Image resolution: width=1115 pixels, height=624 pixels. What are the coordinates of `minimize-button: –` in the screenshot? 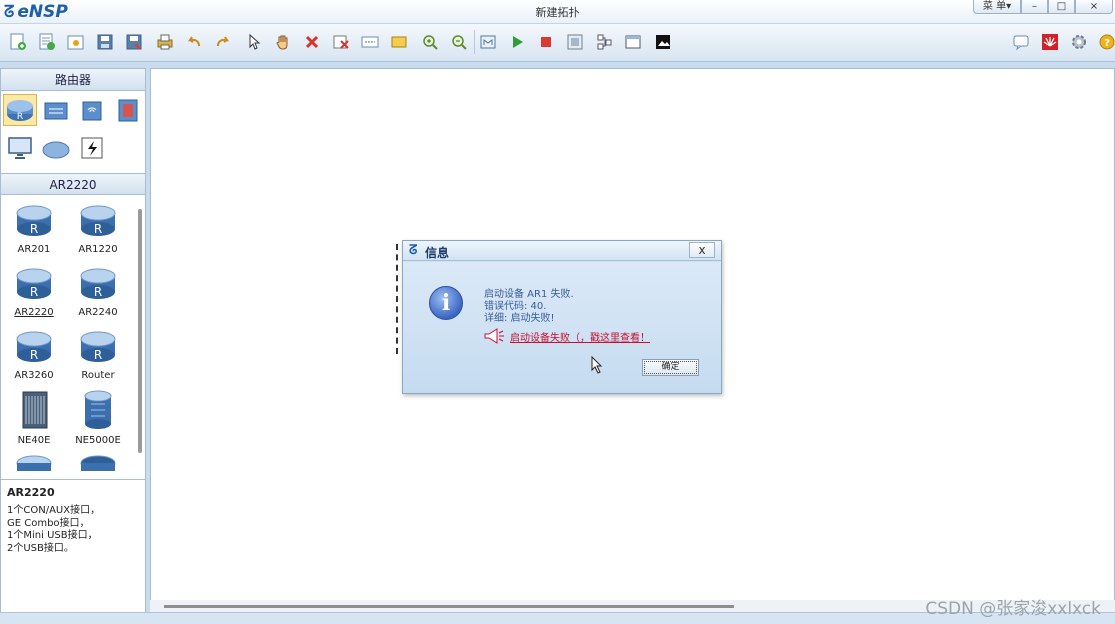 It's located at (1034, 7).